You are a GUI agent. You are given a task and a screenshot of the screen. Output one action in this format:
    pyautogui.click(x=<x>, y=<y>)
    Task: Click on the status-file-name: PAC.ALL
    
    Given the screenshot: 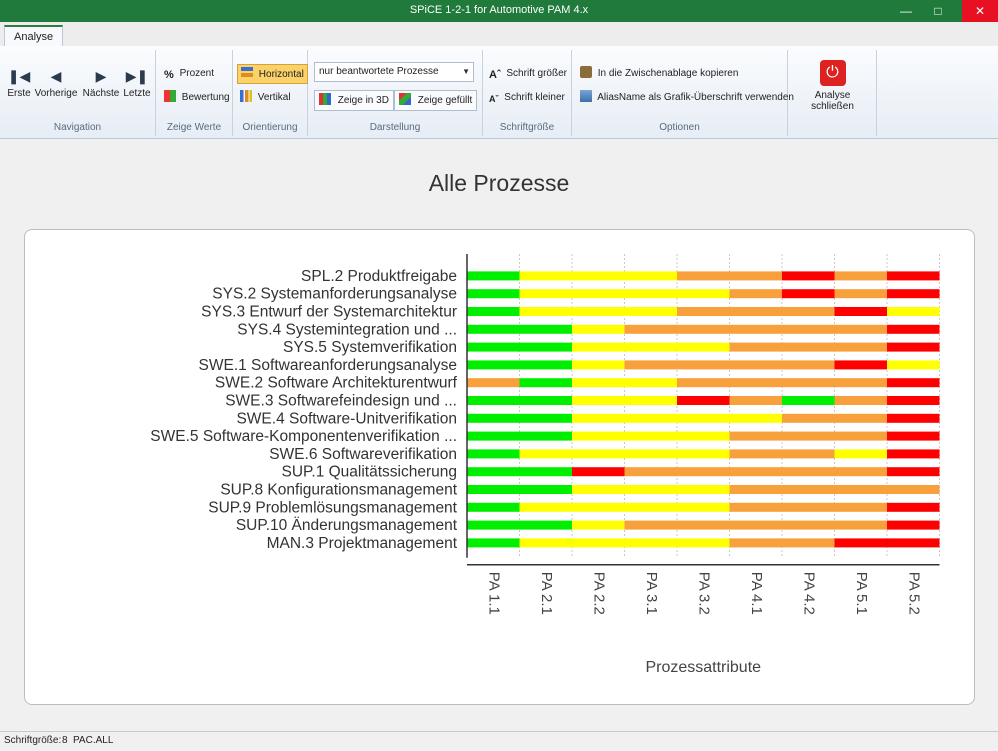 What is the action you would take?
    pyautogui.click(x=93, y=740)
    